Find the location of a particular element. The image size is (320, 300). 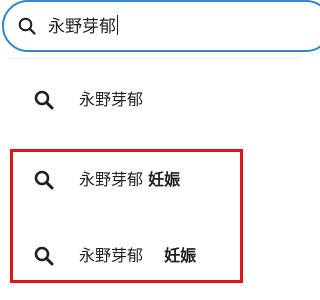

search-input: 永野芽郁 is located at coordinates (83, 26).